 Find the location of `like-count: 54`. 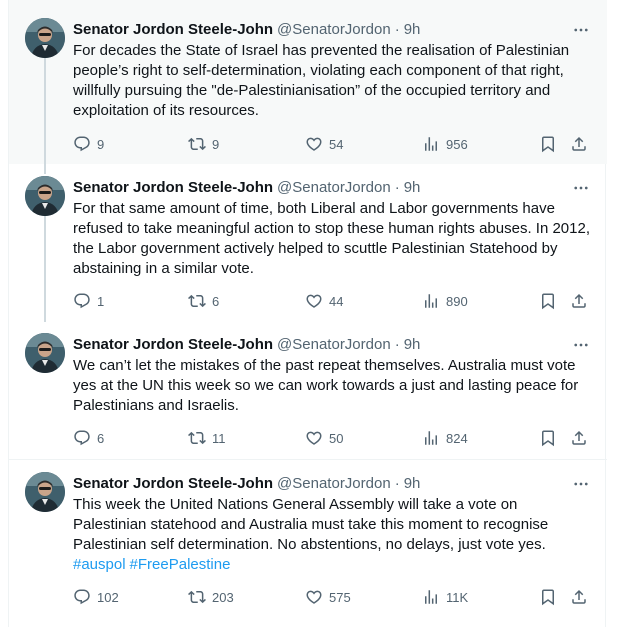

like-count: 54 is located at coordinates (336, 144).